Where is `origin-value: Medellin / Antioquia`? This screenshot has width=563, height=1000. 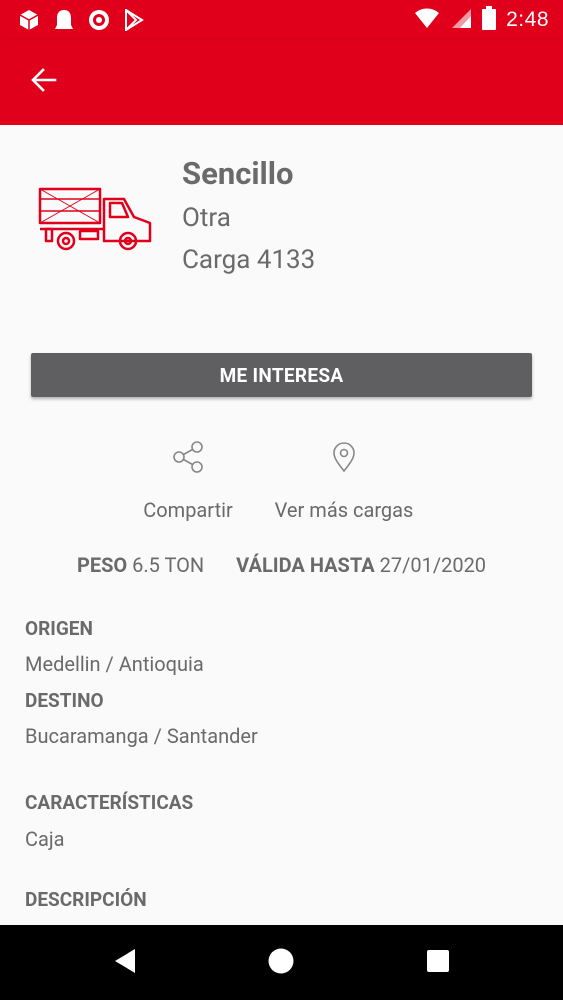 origin-value: Medellin / Antioquia is located at coordinates (114, 664).